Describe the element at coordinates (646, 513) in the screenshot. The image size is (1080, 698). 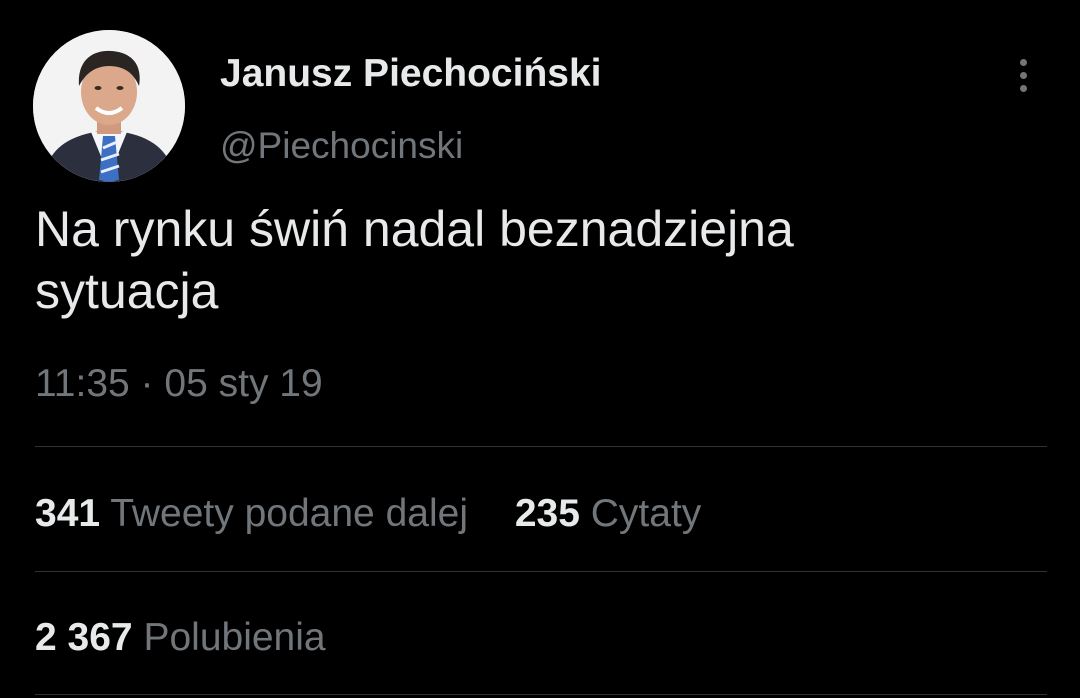
I see `quotes-label: Cytaty` at that location.